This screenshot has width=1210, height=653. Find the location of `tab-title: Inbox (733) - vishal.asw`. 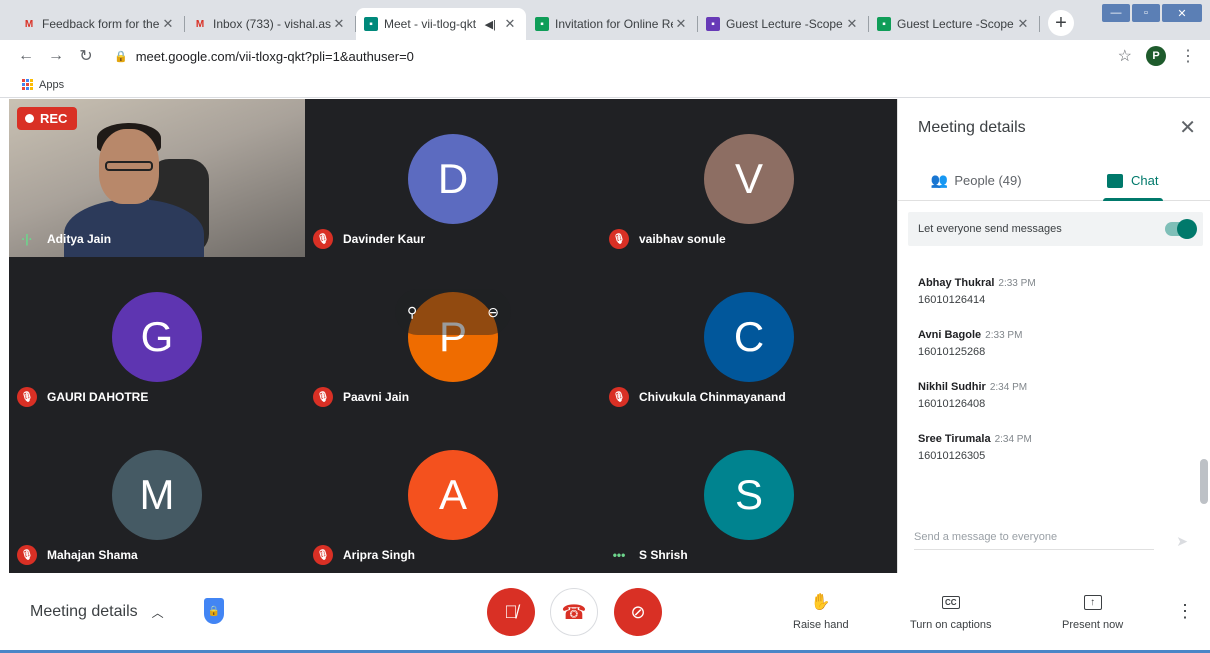

tab-title: Inbox (733) - vishal.asw is located at coordinates (272, 24).